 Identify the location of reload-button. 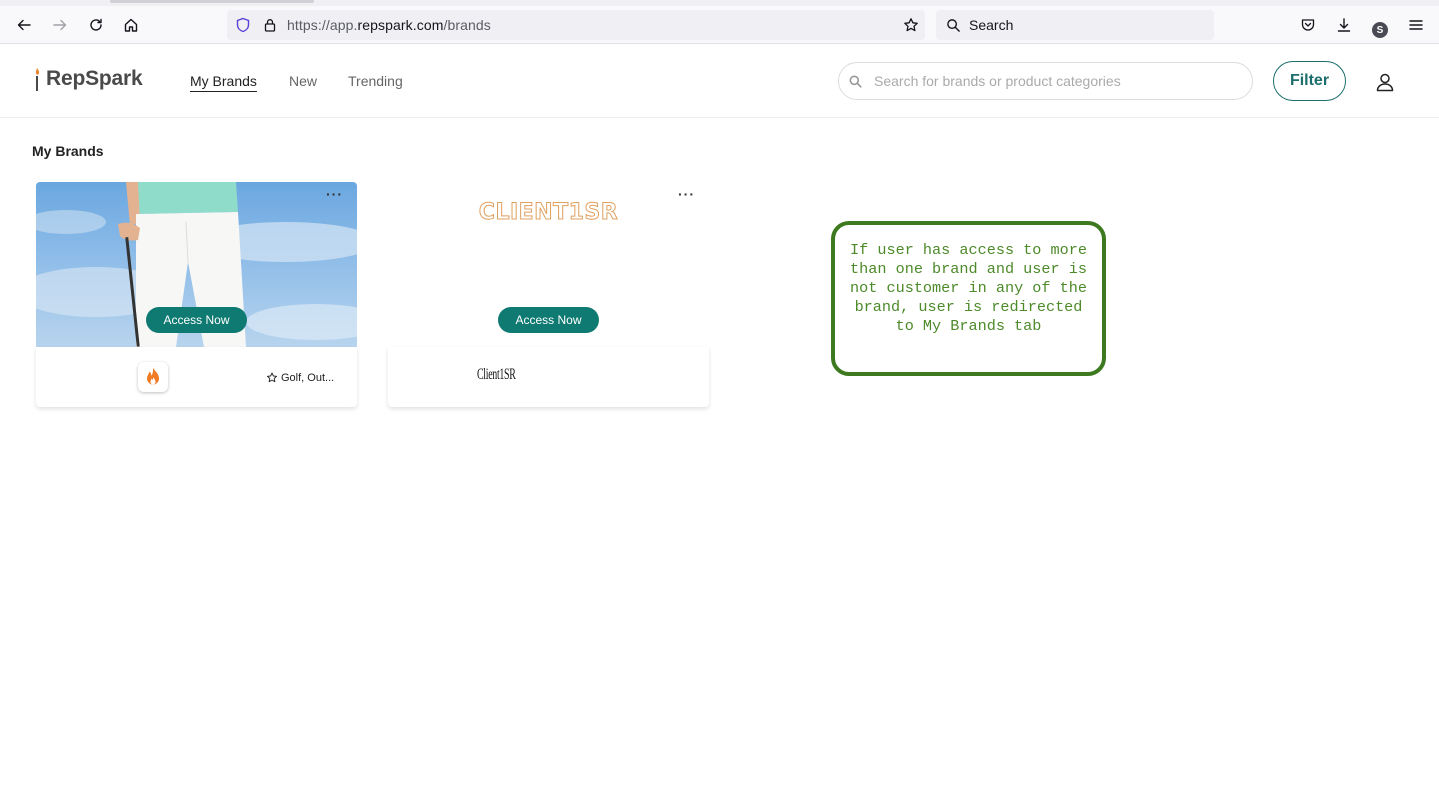
(96, 25).